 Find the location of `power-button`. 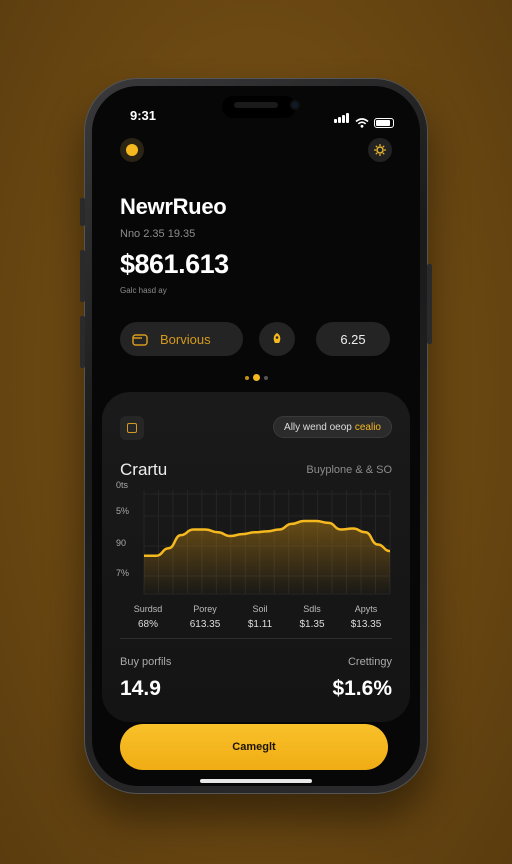

power-button is located at coordinates (429, 304).